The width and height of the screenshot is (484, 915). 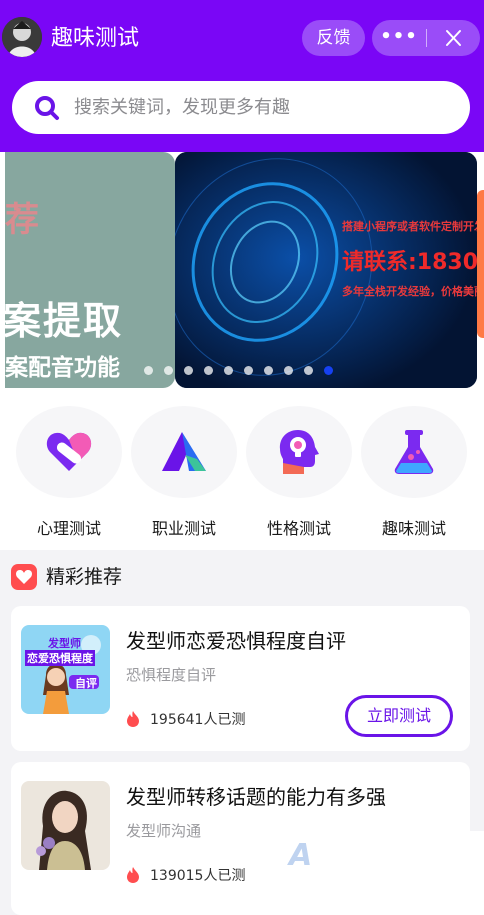 I want to click on thumb-title-1: 发型师, so click(x=64, y=643).